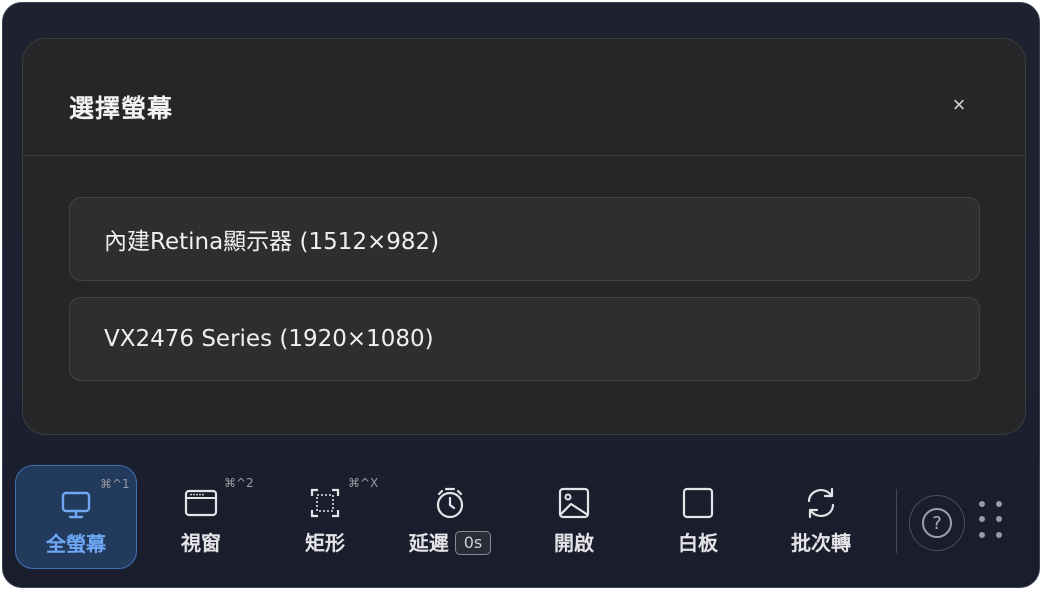 The width and height of the screenshot is (1042, 590). What do you see at coordinates (574, 543) in the screenshot?
I see `tool-label: 開啟` at bounding box center [574, 543].